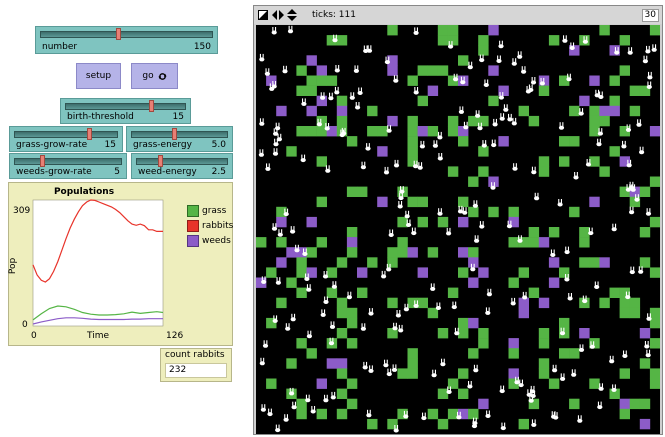 Image resolution: width=665 pixels, height=437 pixels. I want to click on slider-number: number 150, so click(126, 40).